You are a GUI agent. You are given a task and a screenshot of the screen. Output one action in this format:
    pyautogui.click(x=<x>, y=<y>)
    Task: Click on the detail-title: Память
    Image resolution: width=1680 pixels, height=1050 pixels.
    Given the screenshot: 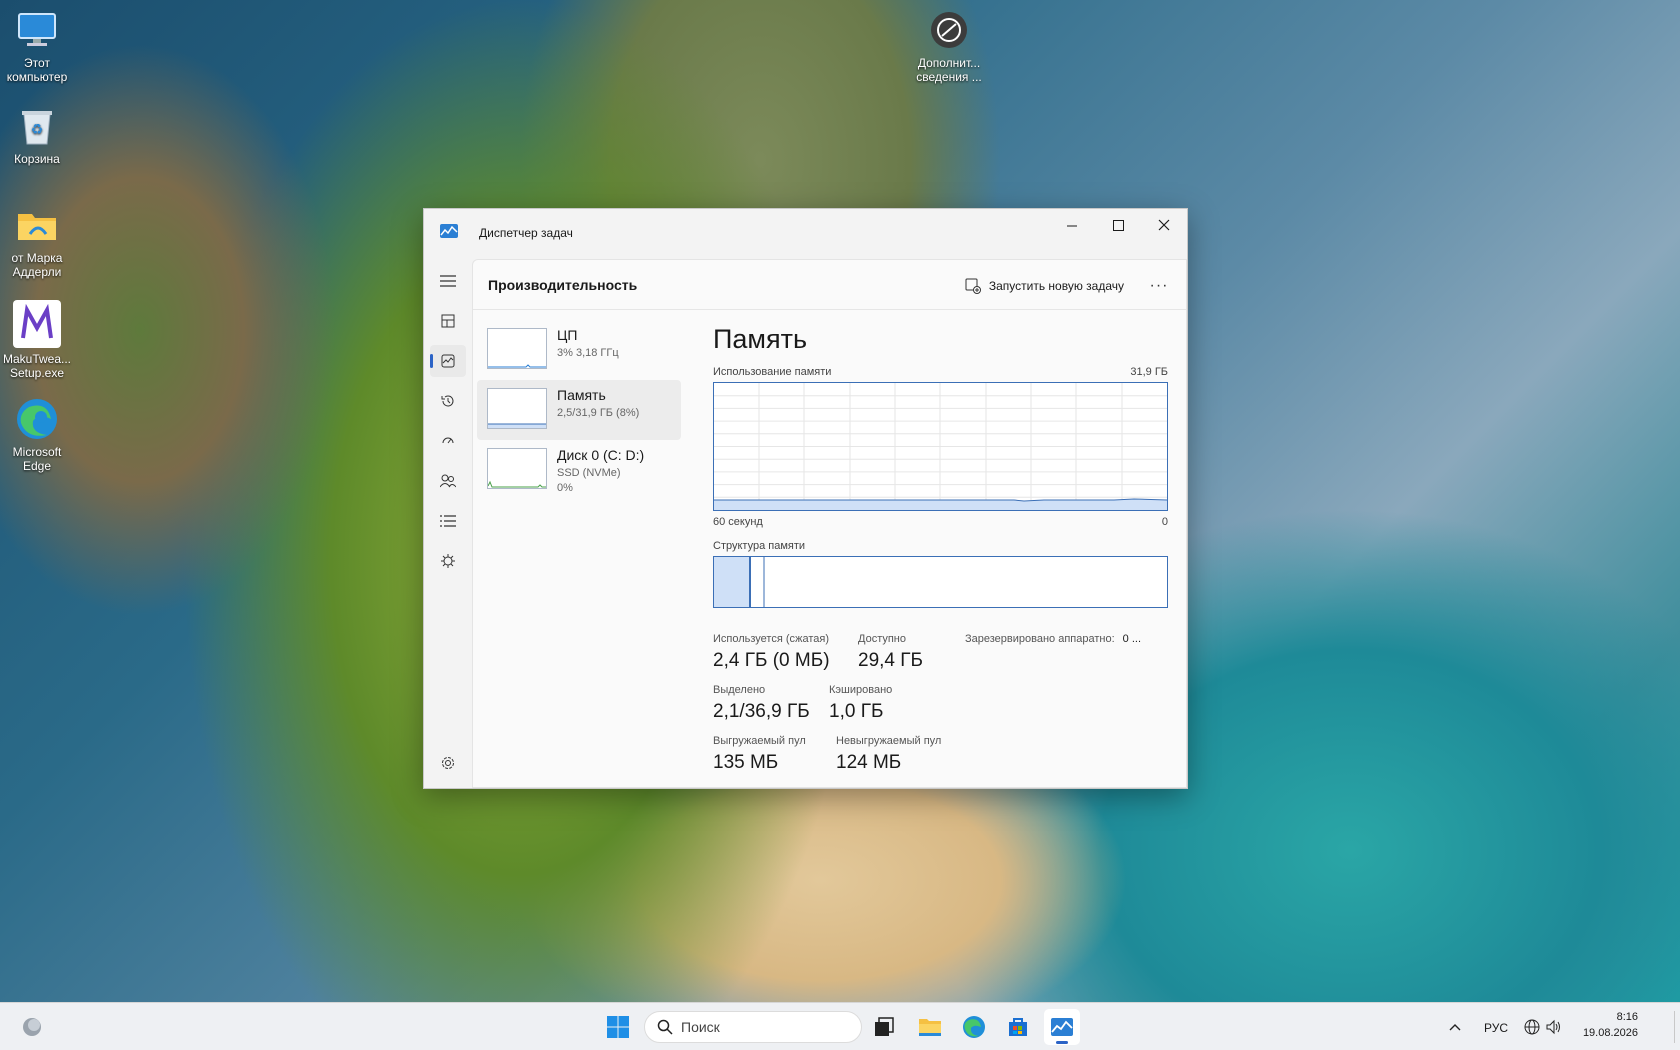 What is the action you would take?
    pyautogui.click(x=760, y=339)
    